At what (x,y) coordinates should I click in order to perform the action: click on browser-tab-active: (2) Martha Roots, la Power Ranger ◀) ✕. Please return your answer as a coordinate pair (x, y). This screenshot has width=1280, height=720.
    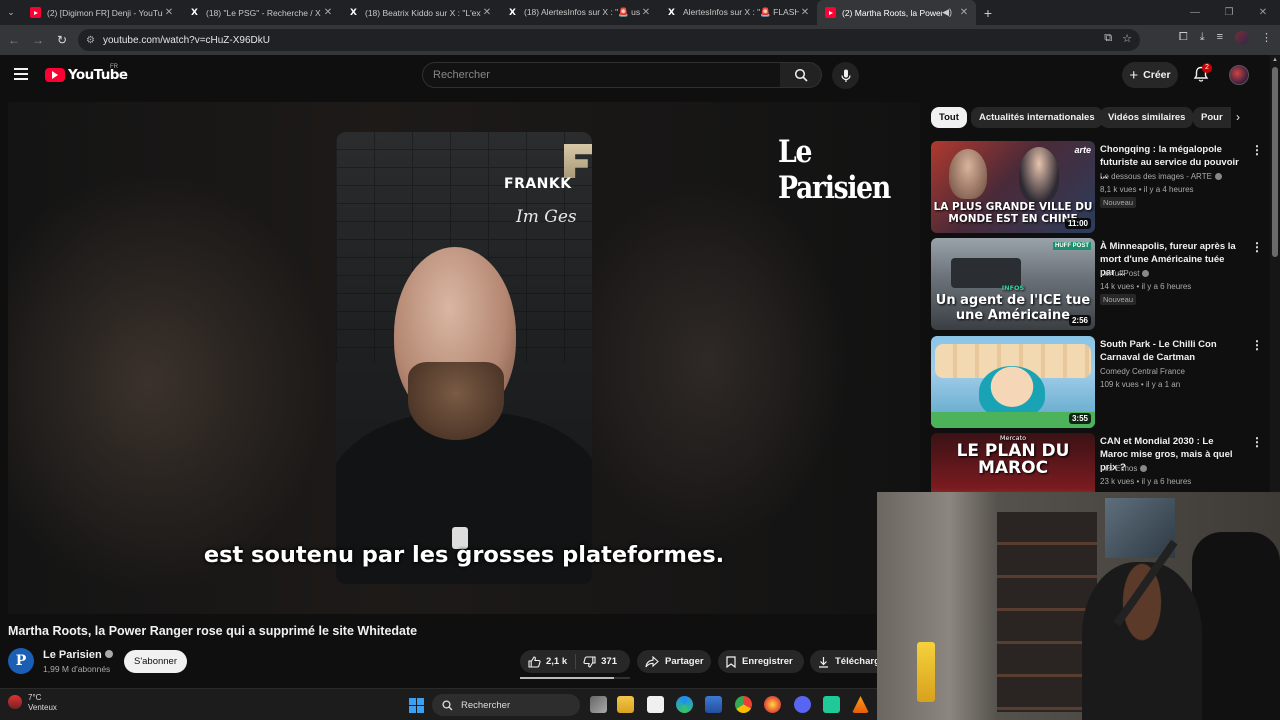
    Looking at the image, I should click on (896, 12).